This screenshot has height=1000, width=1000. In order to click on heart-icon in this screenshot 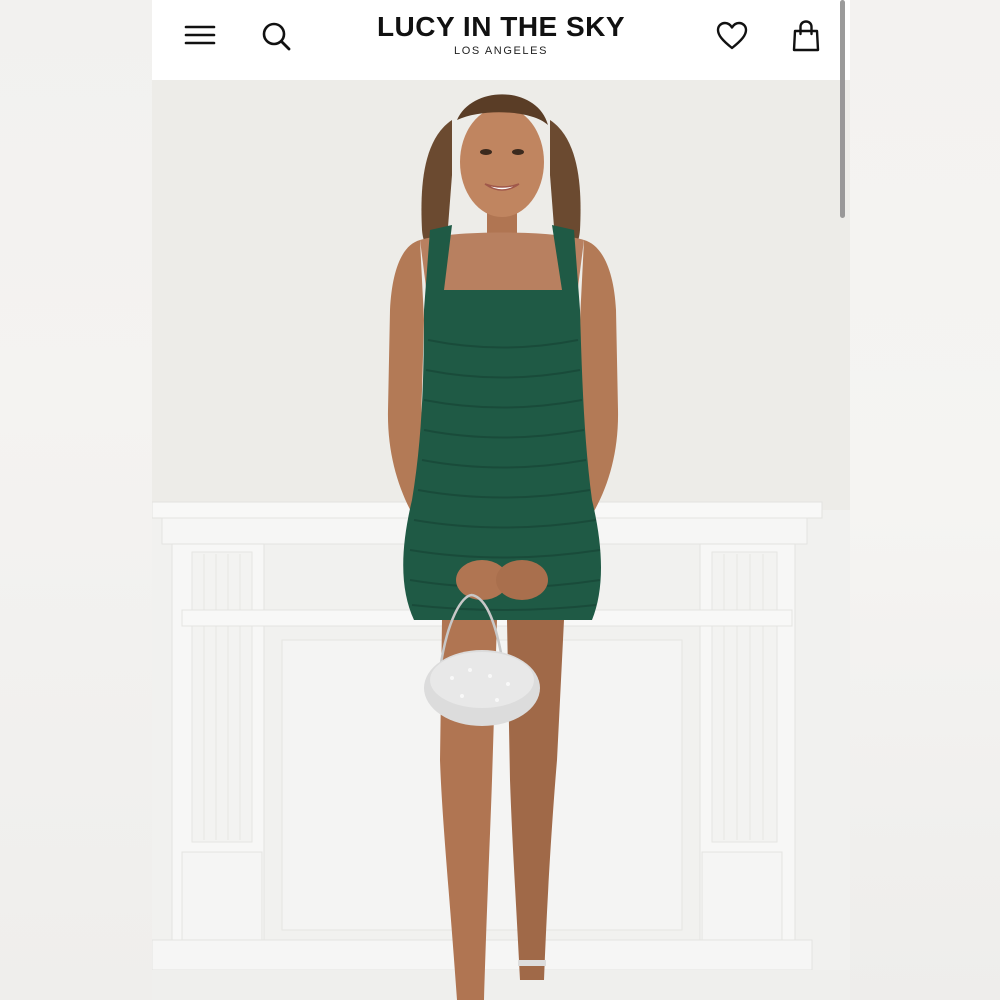, I will do `click(732, 35)`.